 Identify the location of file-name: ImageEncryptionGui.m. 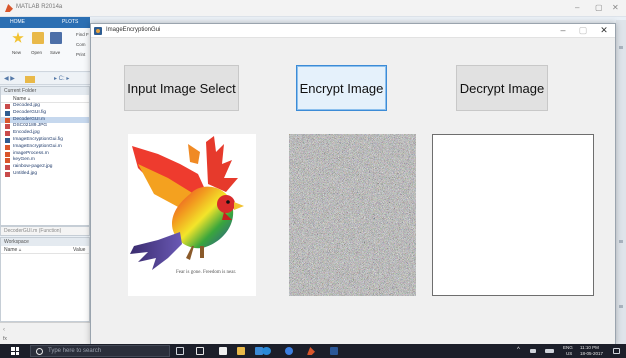
(37, 146).